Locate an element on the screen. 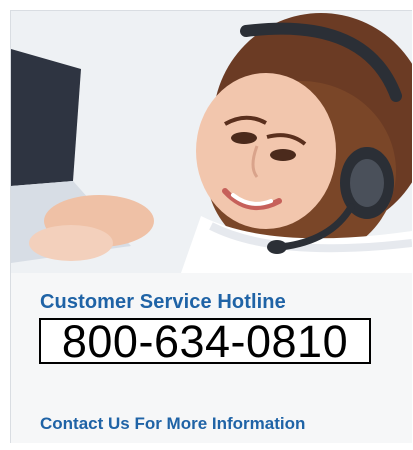  hotline-title: Customer Service Hotline is located at coordinates (163, 302).